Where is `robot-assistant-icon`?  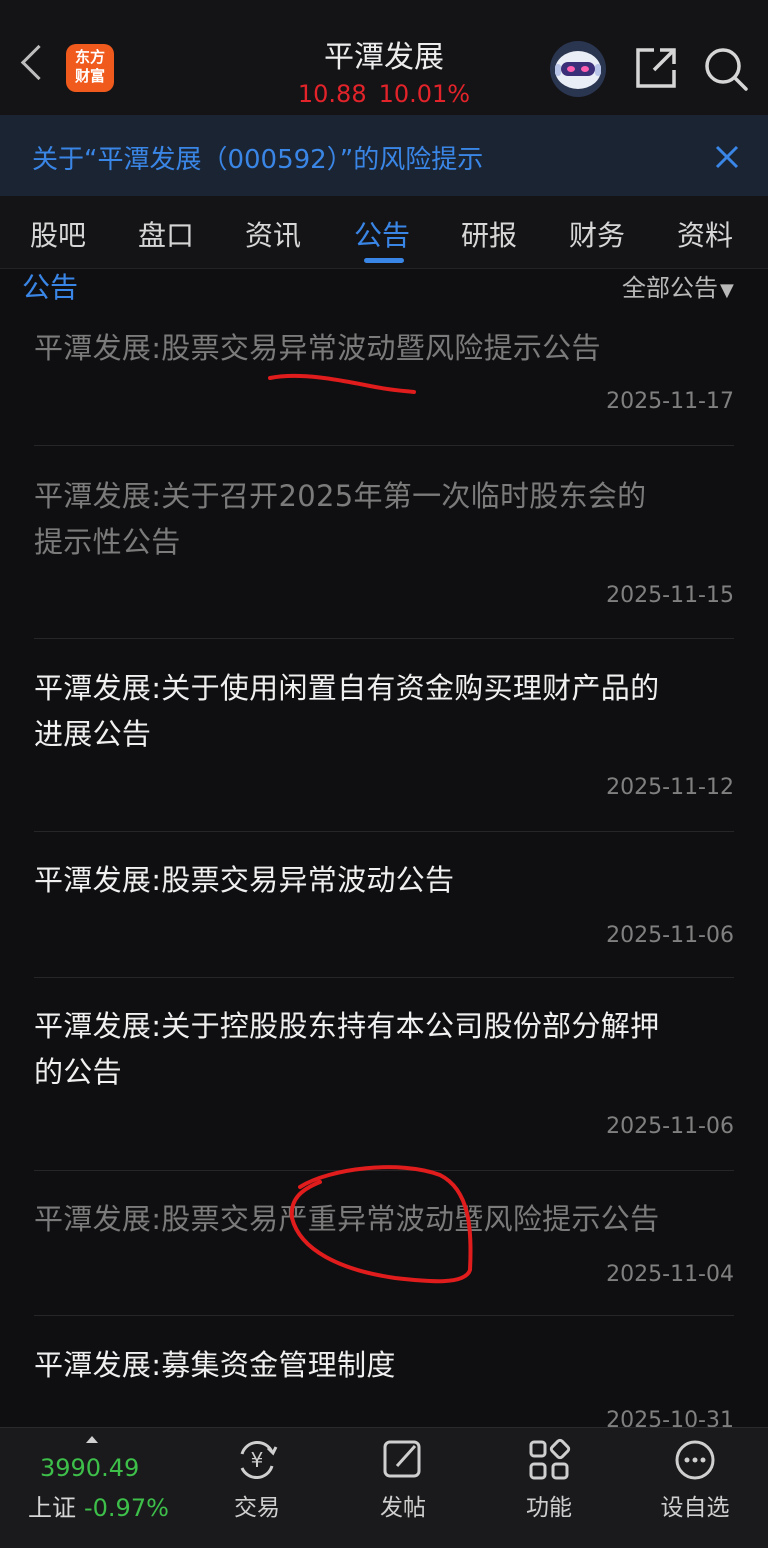
robot-assistant-icon is located at coordinates (578, 69).